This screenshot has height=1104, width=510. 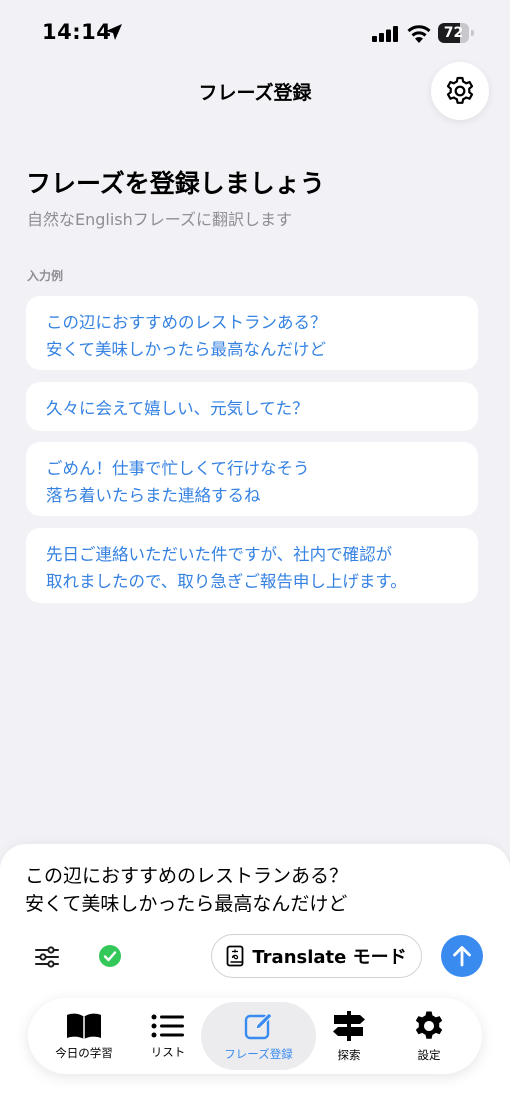 I want to click on battery-indicator: 72, so click(x=456, y=33).